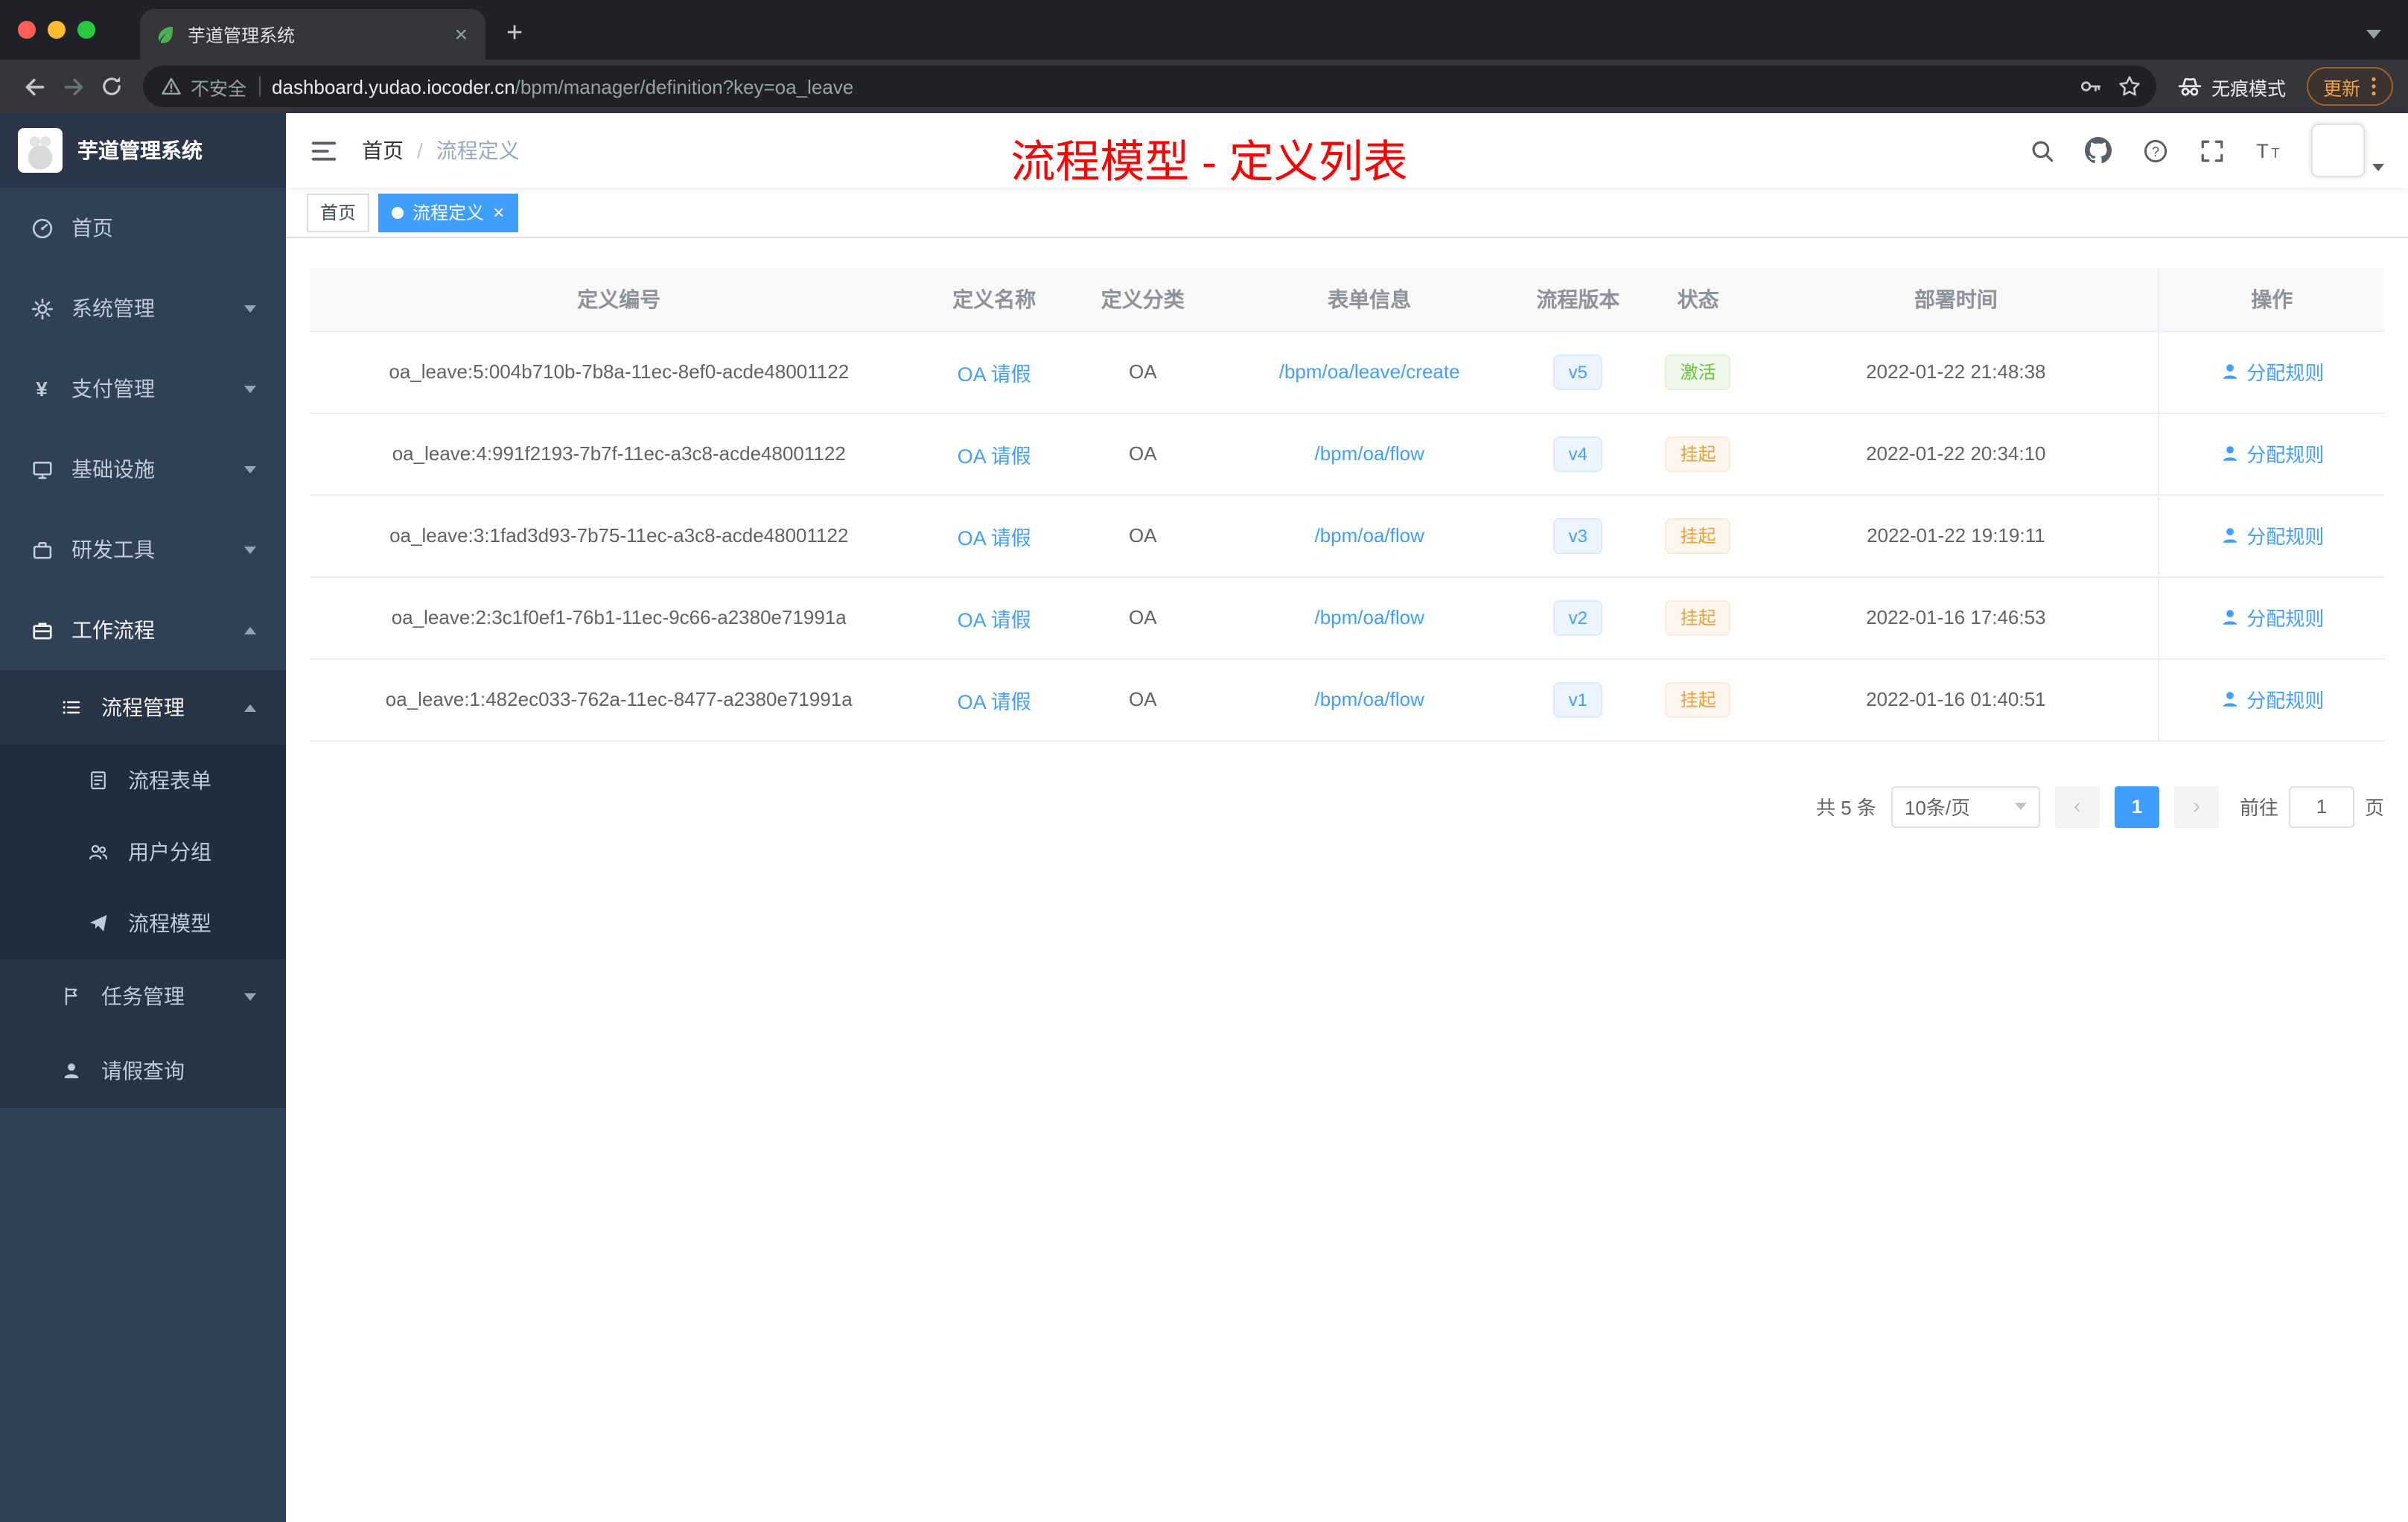 This screenshot has height=1522, width=2408. I want to click on sidebar-item-task-manage: 任务管理, so click(143, 996).